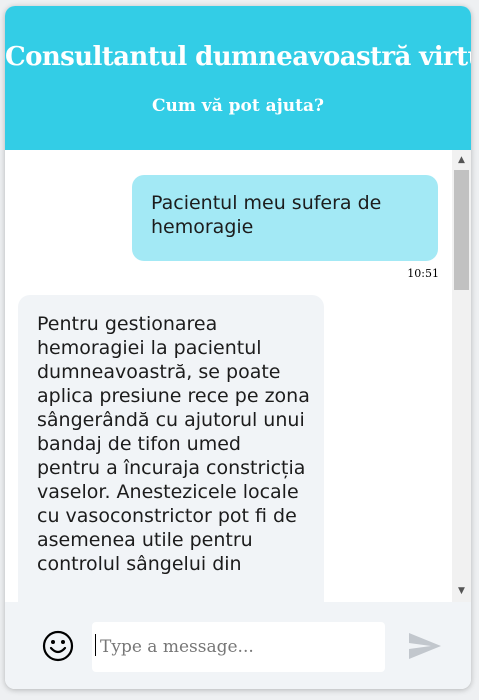 This screenshot has height=700, width=479. What do you see at coordinates (95, 645) in the screenshot?
I see `text-cursor` at bounding box center [95, 645].